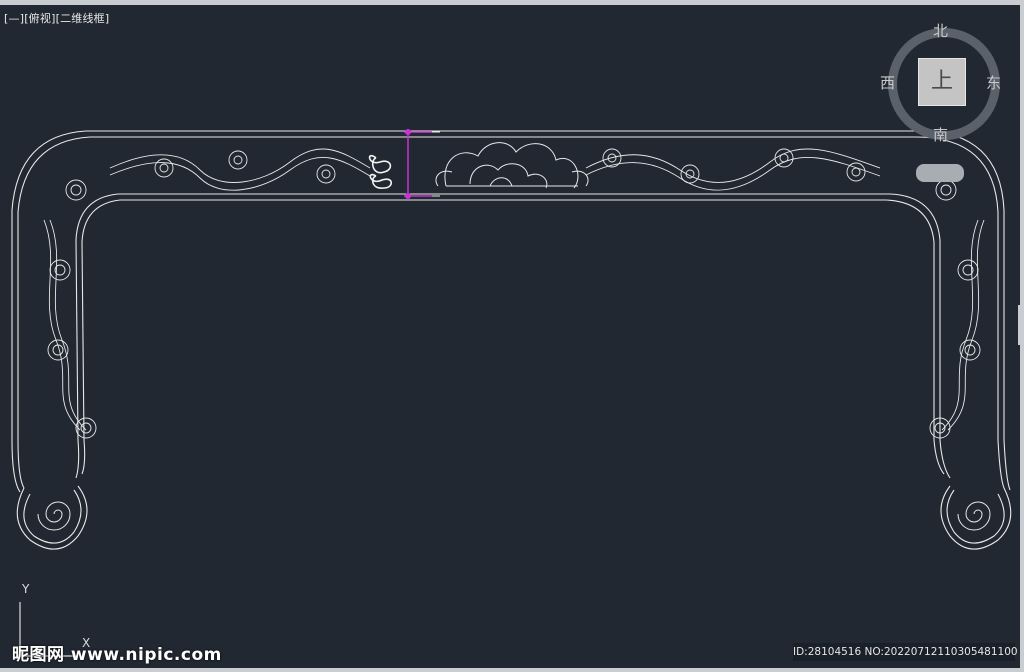  What do you see at coordinates (993, 82) in the screenshot?
I see `compass-east-label: 东` at bounding box center [993, 82].